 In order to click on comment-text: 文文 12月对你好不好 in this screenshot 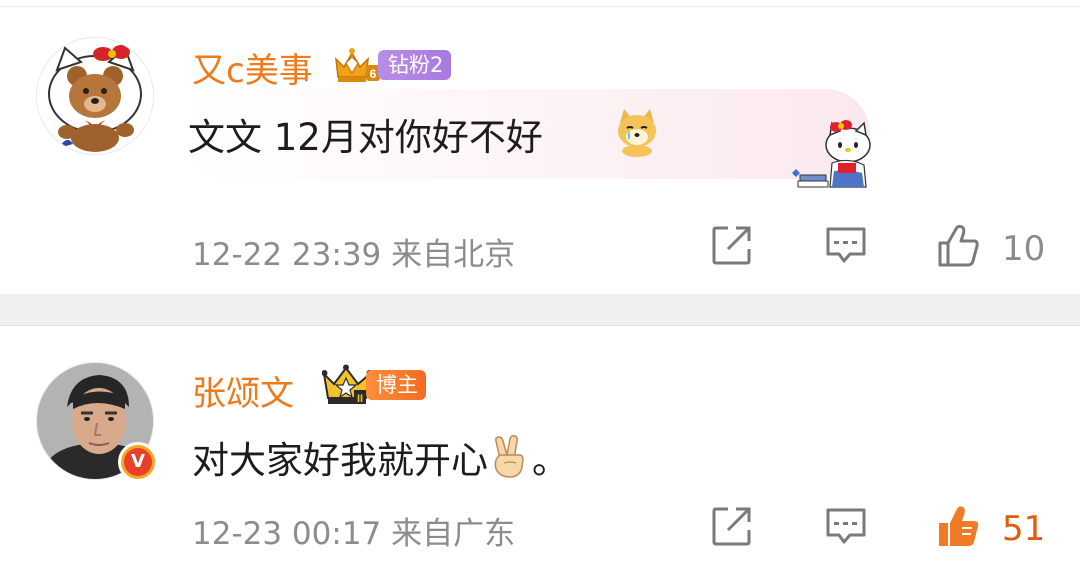, I will do `click(365, 134)`.